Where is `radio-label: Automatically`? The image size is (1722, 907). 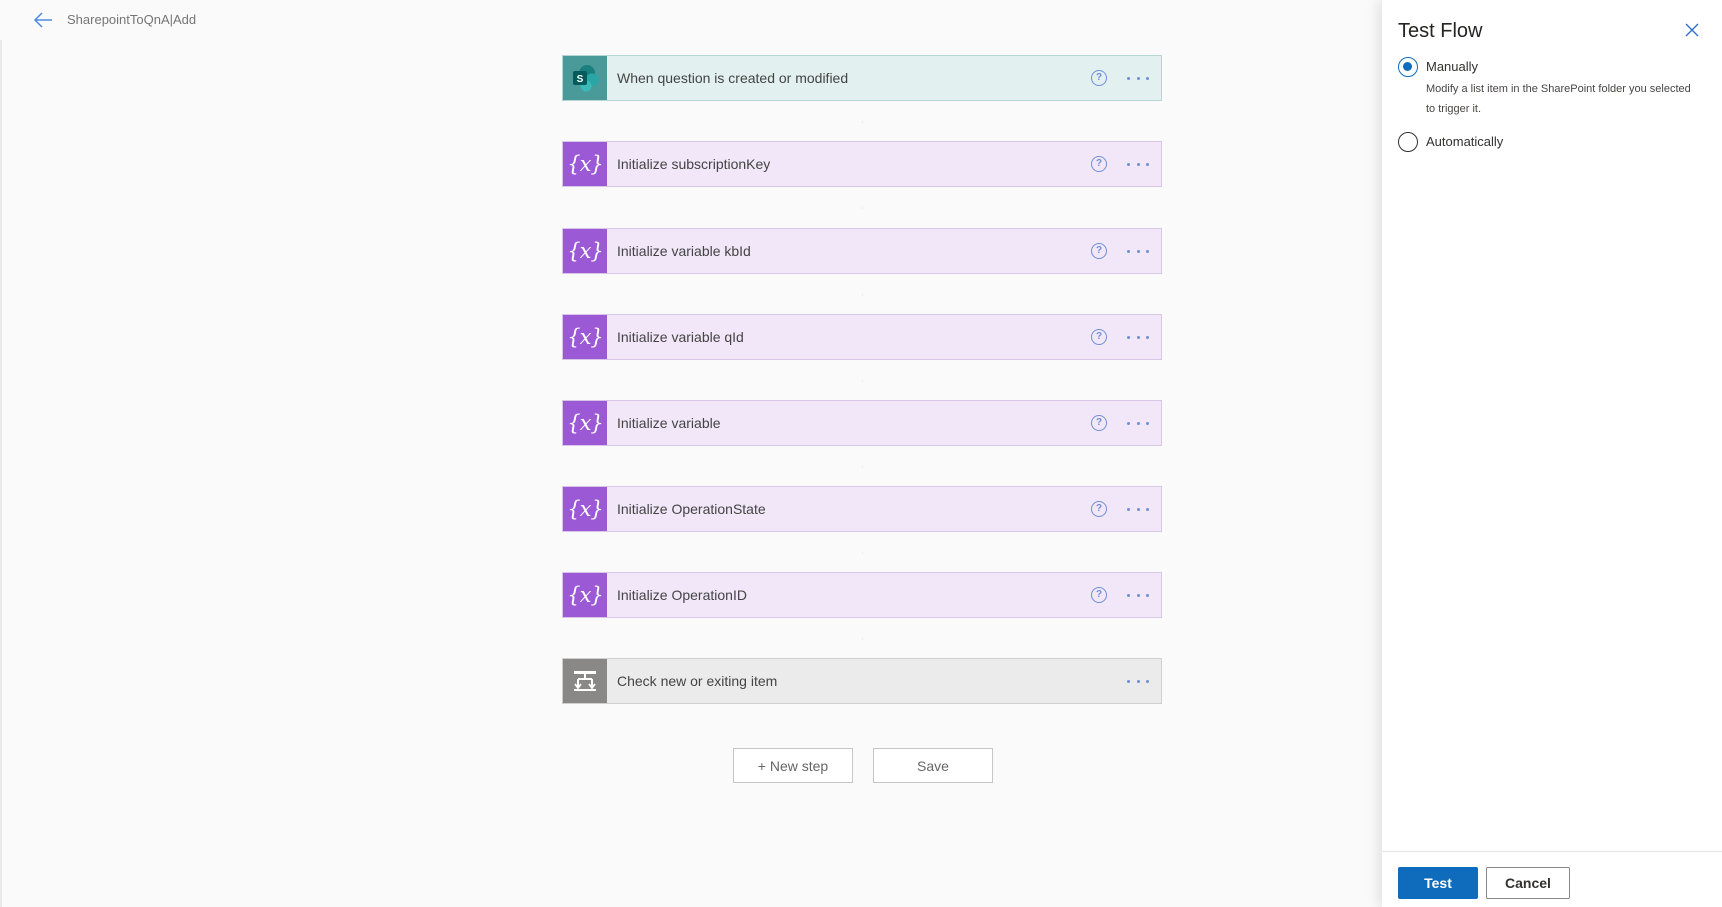
radio-label: Automatically is located at coordinates (1465, 141).